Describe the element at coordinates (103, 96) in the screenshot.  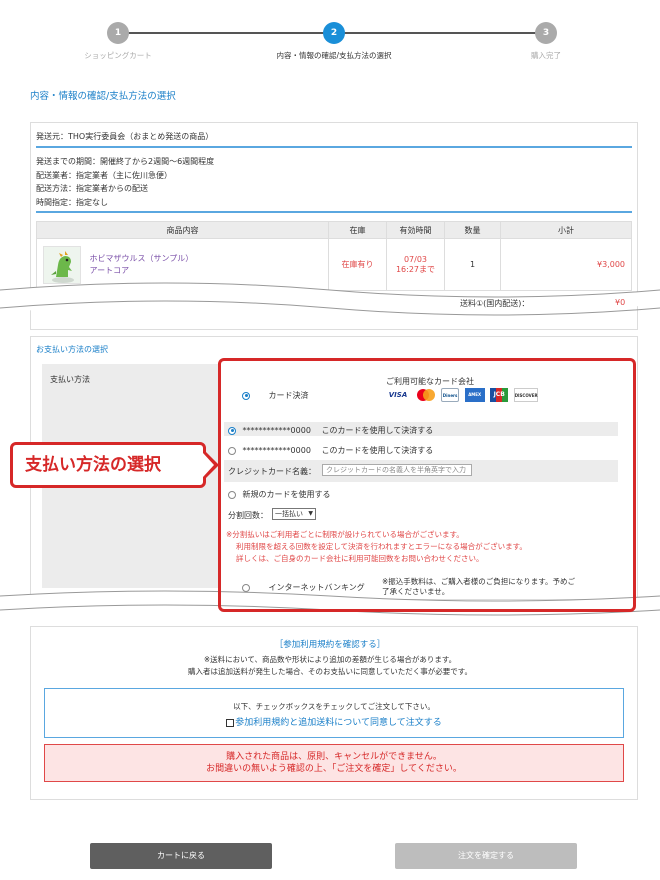
I see `page-title: 内容・情報の確認/支払方法の選択` at that location.